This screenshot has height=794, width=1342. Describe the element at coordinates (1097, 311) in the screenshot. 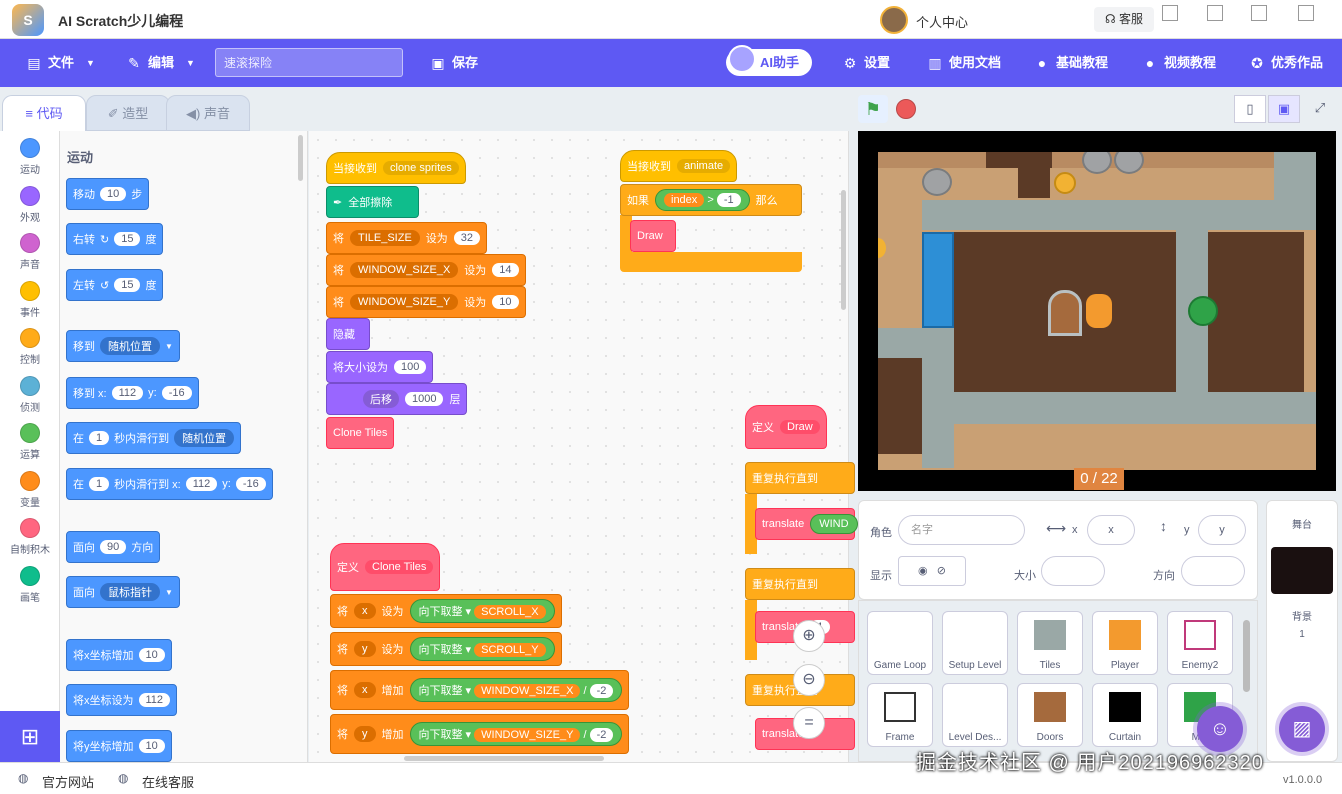

I see `game-view` at that location.